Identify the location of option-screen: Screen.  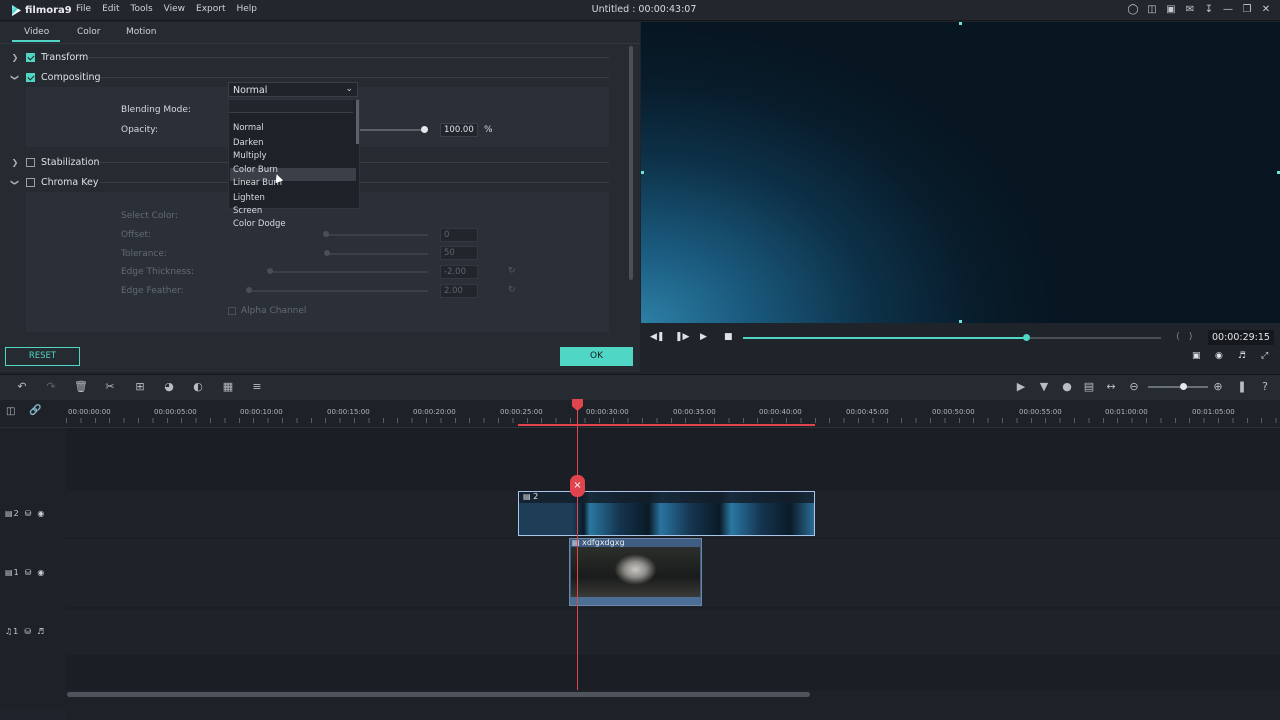
(247, 211).